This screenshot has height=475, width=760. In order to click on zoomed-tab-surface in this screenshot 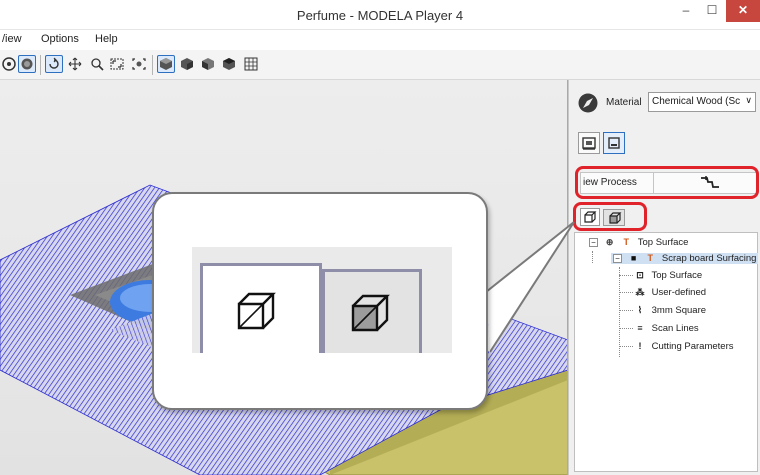, I will do `click(261, 308)`.